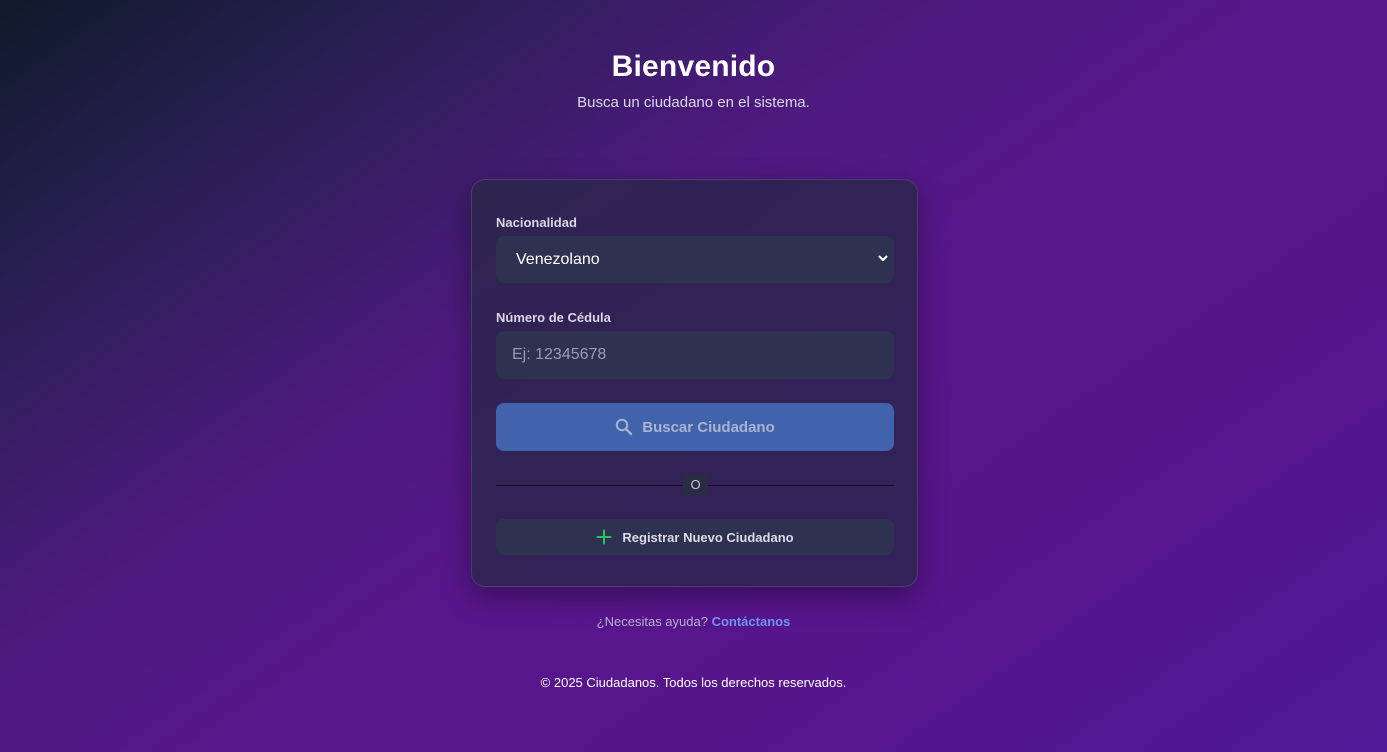 Image resolution: width=1387 pixels, height=752 pixels. Describe the element at coordinates (536, 222) in the screenshot. I see `nationality-label: Nacionalidad` at that location.